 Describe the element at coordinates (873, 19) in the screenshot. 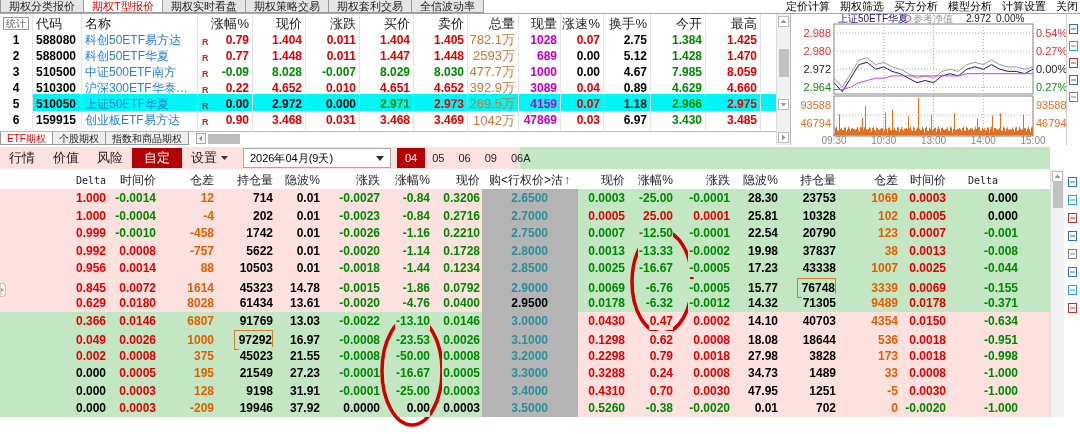

I see `chart-title: 上证50ETF华夏` at that location.